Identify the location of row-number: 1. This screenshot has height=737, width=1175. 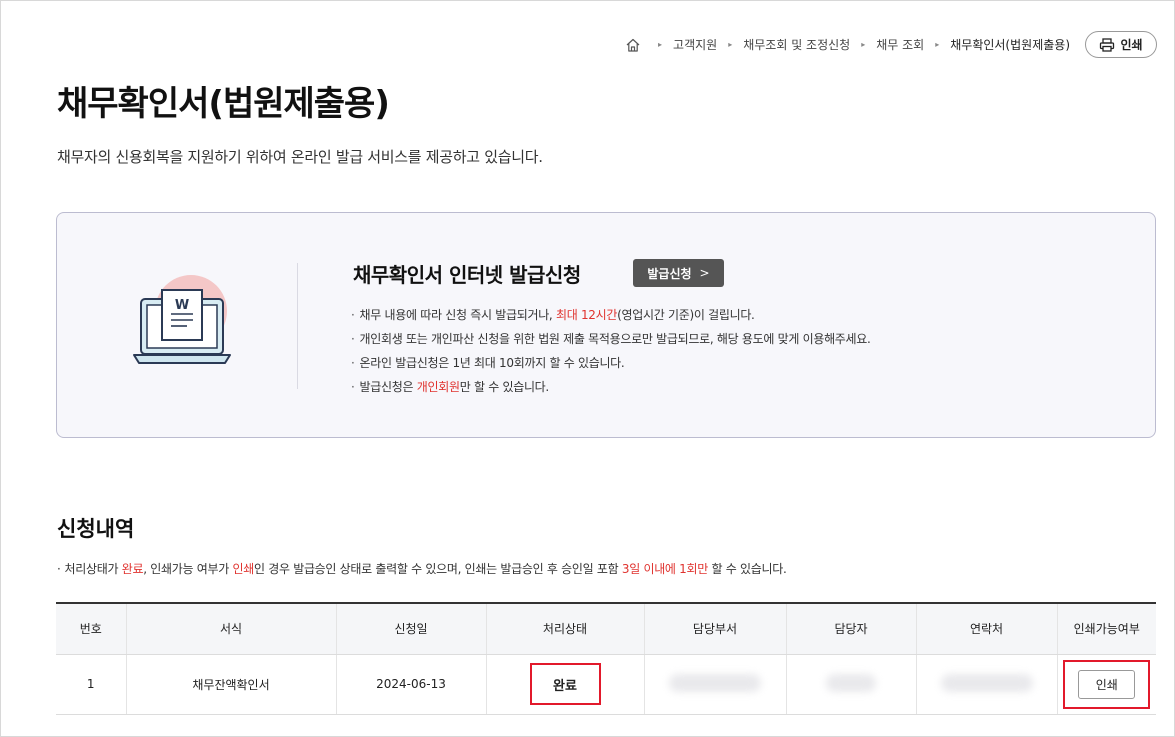
(91, 684).